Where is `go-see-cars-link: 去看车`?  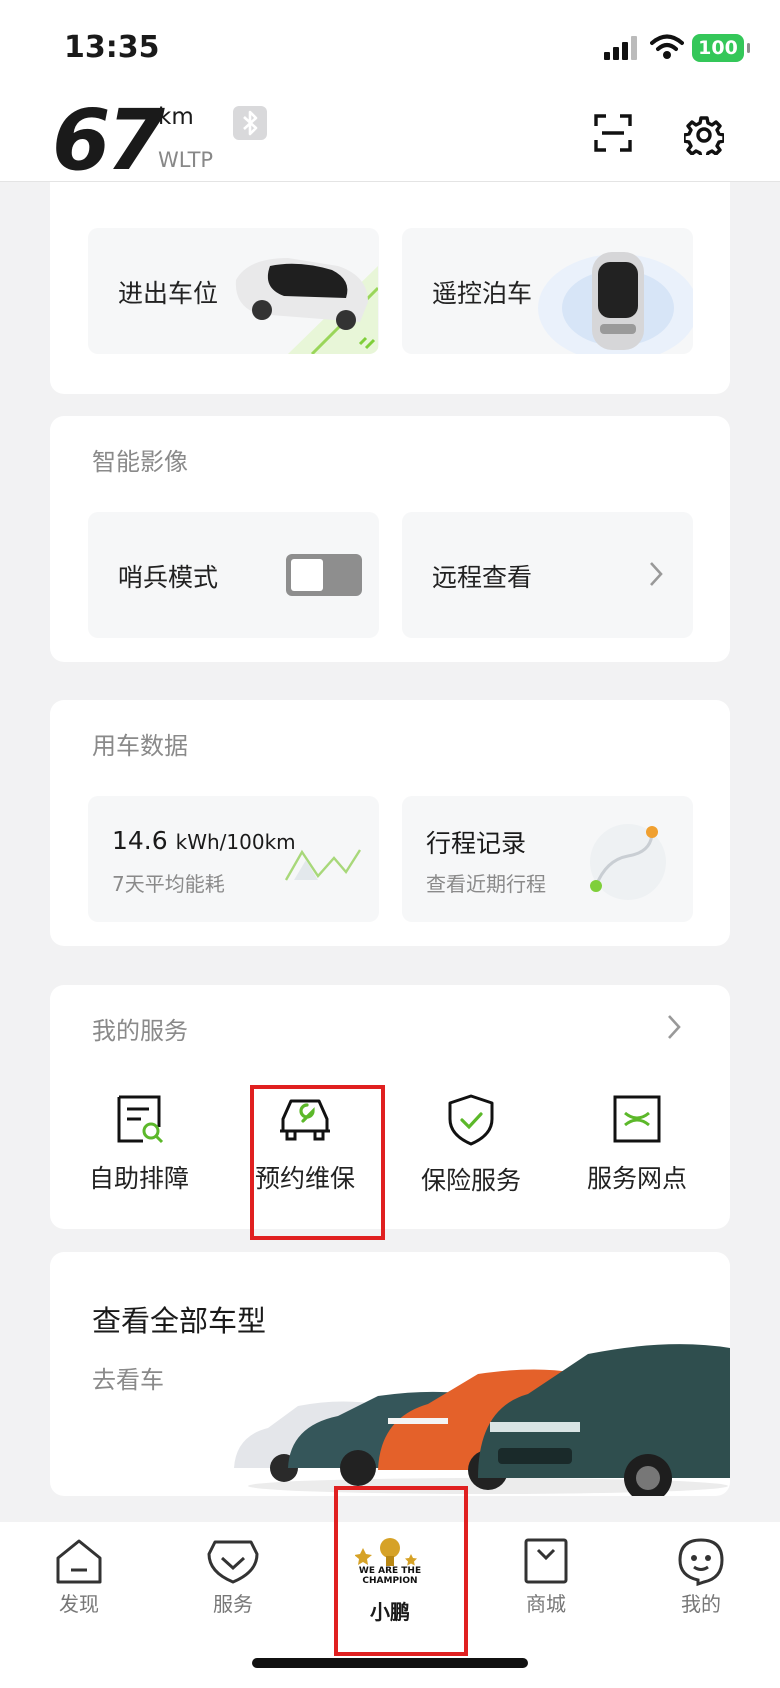
go-see-cars-link: 去看车 is located at coordinates (128, 1377).